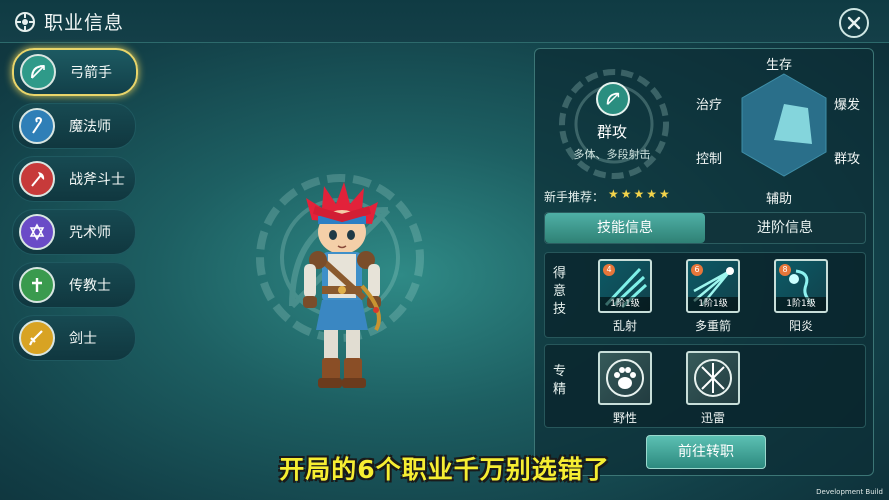  Describe the element at coordinates (779, 65) in the screenshot. I see `radar-label-survival: 生存` at that location.